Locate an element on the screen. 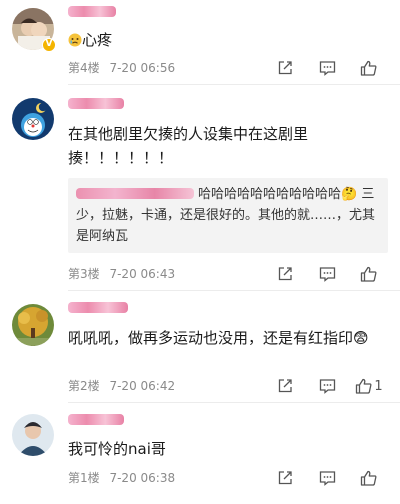  floor-number: 第3楼 is located at coordinates (84, 274).